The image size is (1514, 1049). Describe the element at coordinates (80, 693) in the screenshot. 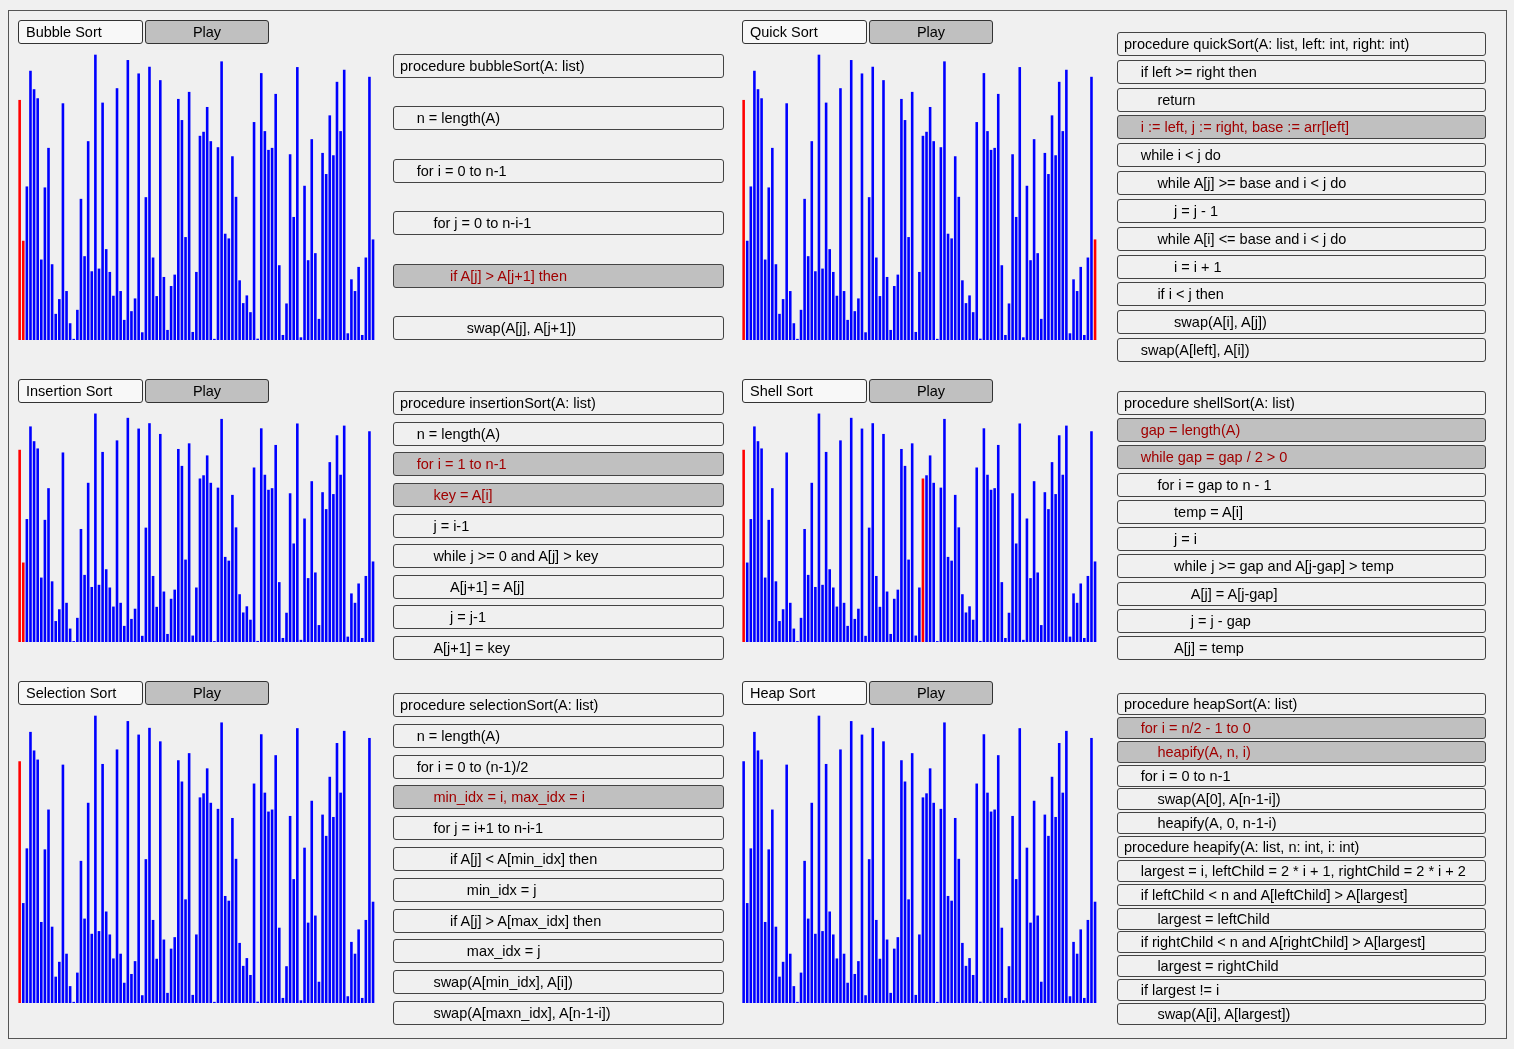

I see `algorithm-name-label: Selection Sort` at that location.